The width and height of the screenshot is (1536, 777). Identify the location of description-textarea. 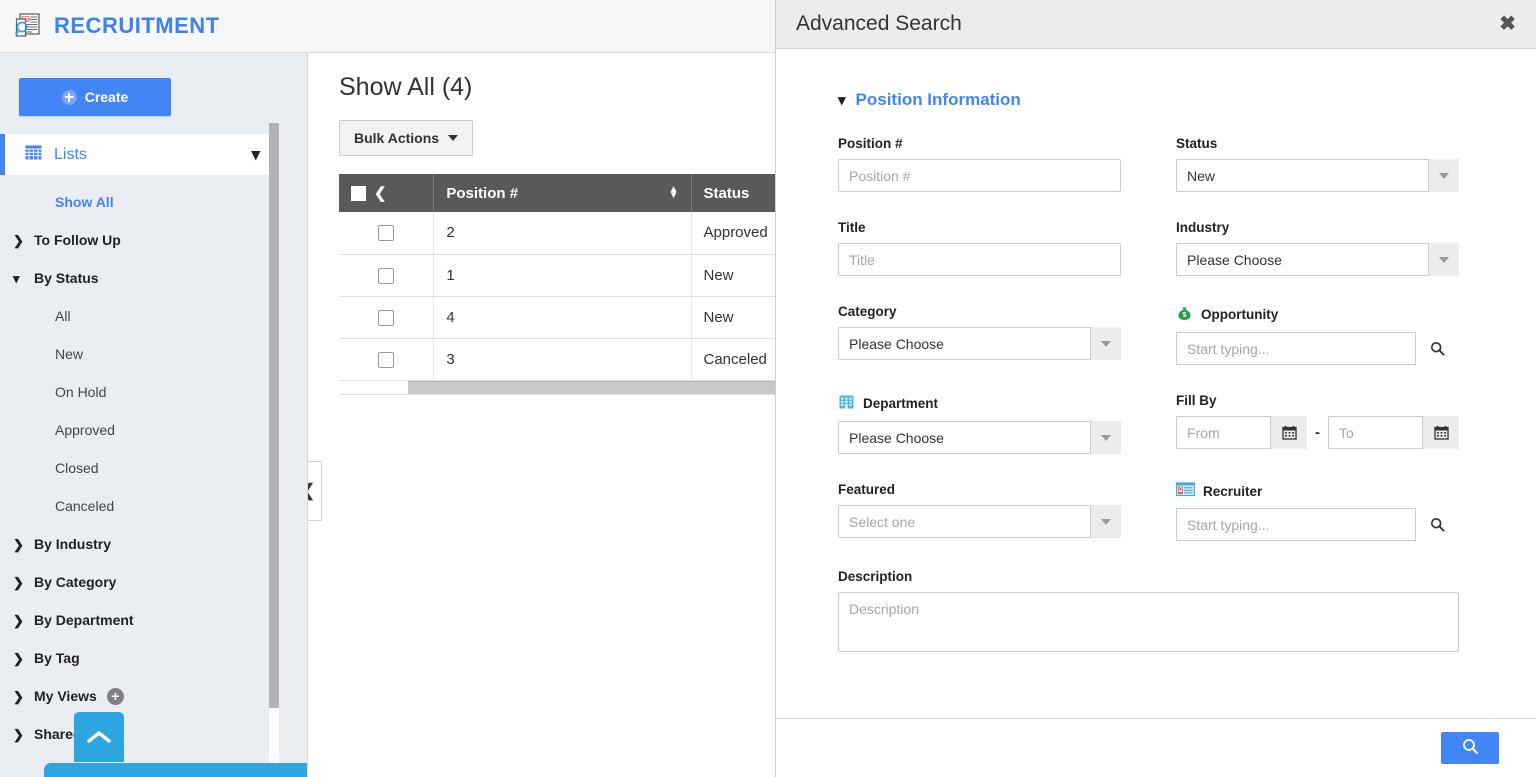
(1148, 622).